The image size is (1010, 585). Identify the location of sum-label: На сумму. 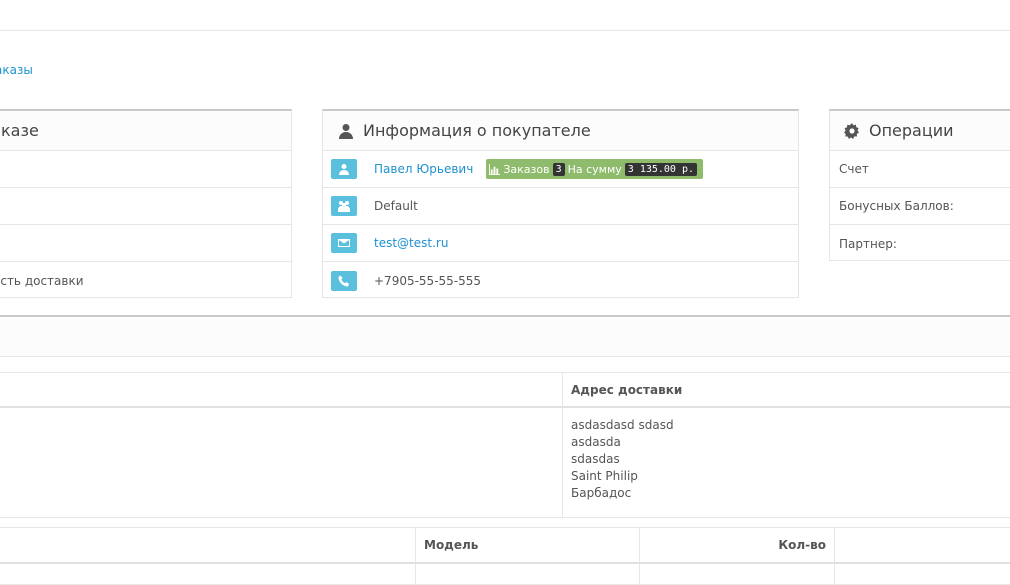
(595, 169).